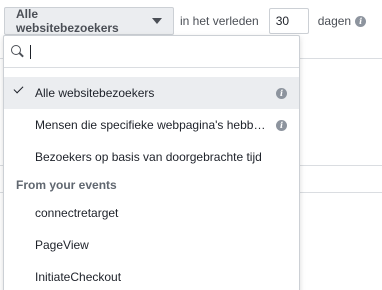 This screenshot has height=290, width=382. Describe the element at coordinates (18, 51) in the screenshot. I see `search-icon` at that location.